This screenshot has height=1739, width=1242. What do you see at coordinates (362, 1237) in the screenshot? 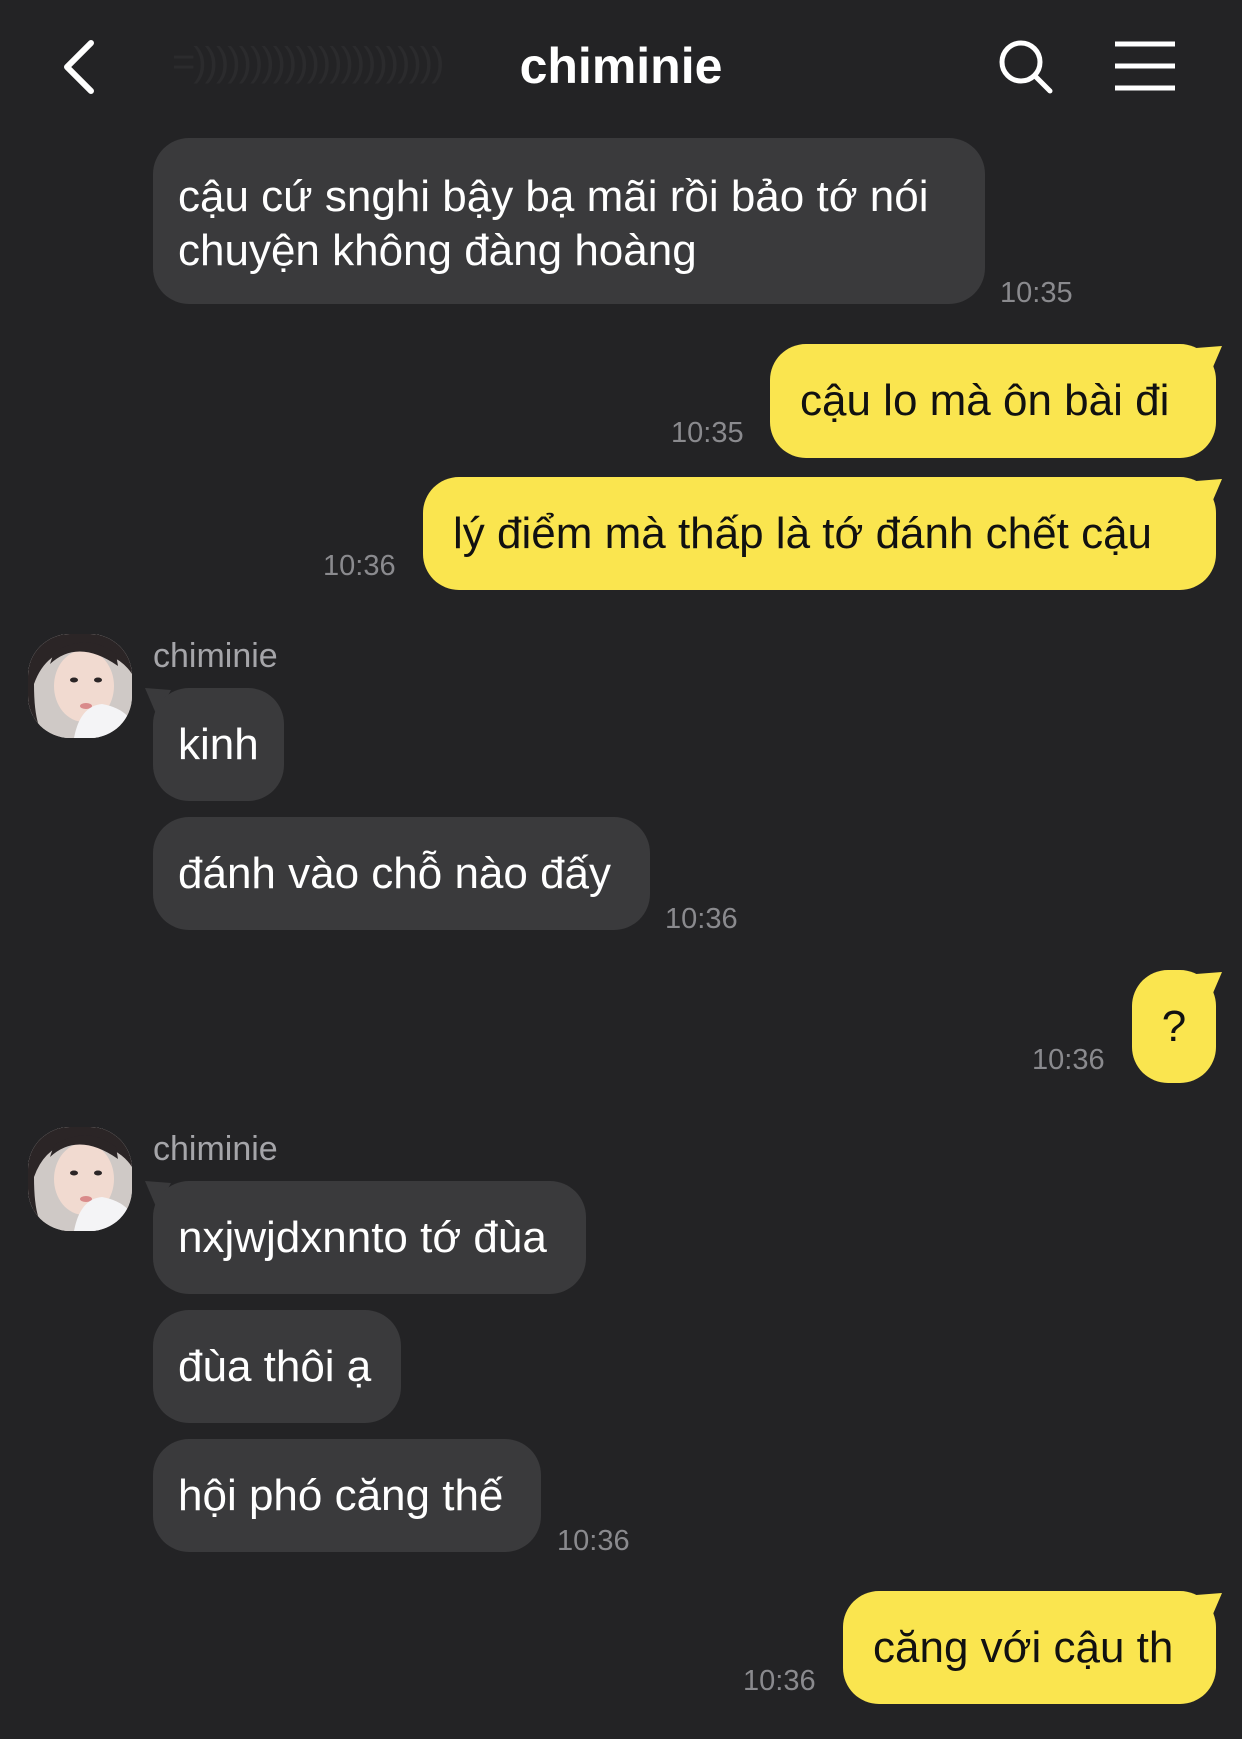
I see `message-text: nxjwjdxnnto tớ đùa` at bounding box center [362, 1237].